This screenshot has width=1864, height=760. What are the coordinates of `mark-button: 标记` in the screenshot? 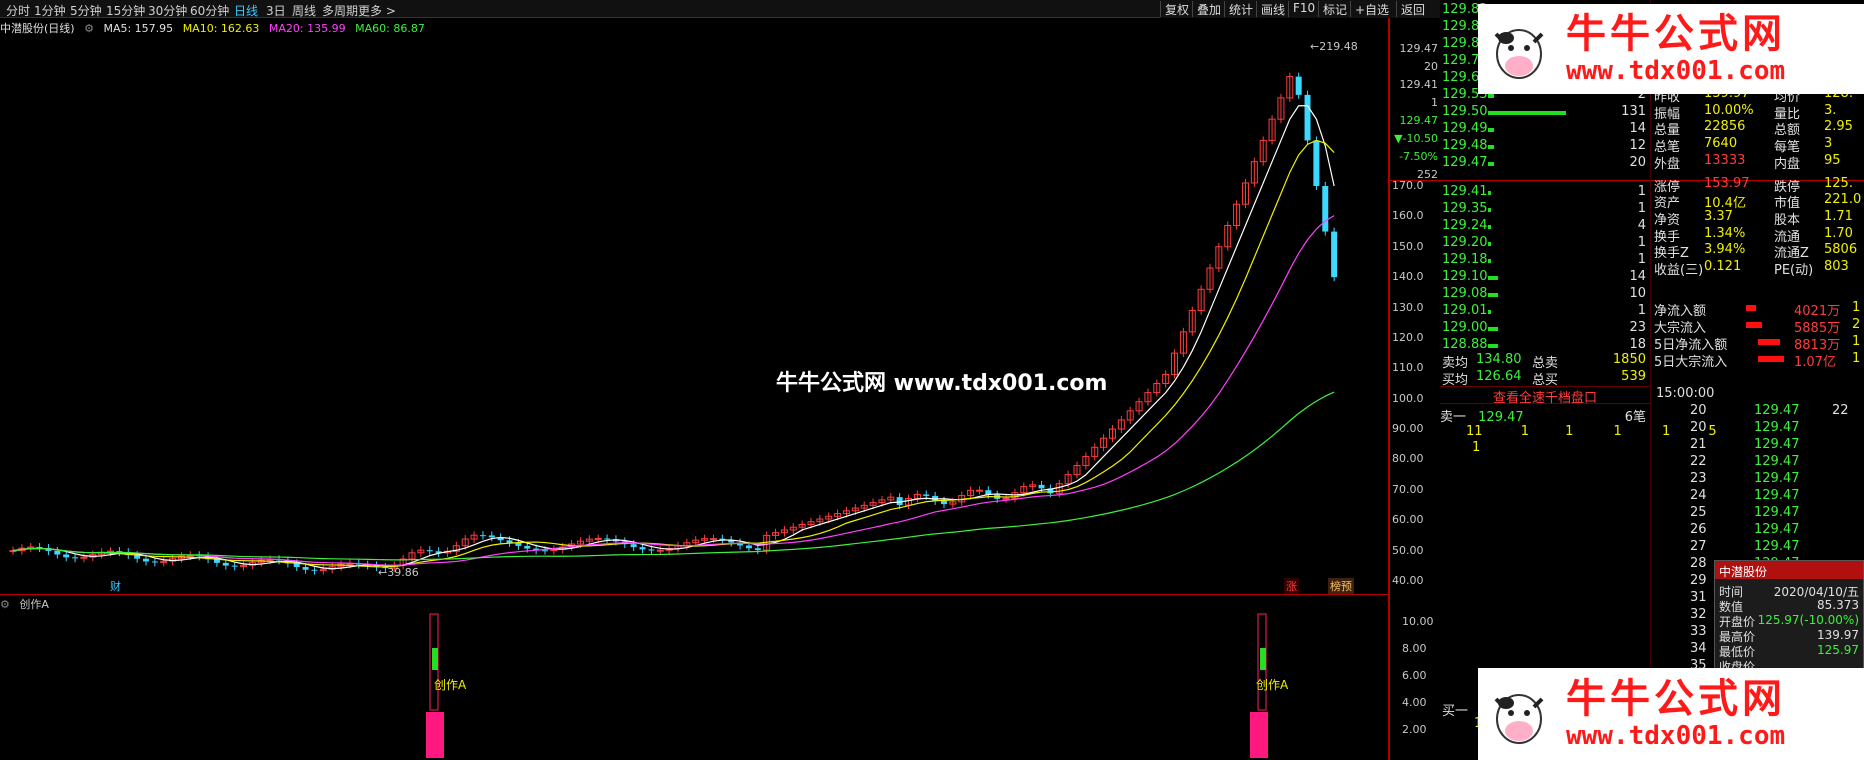 It's located at (1334, 9).